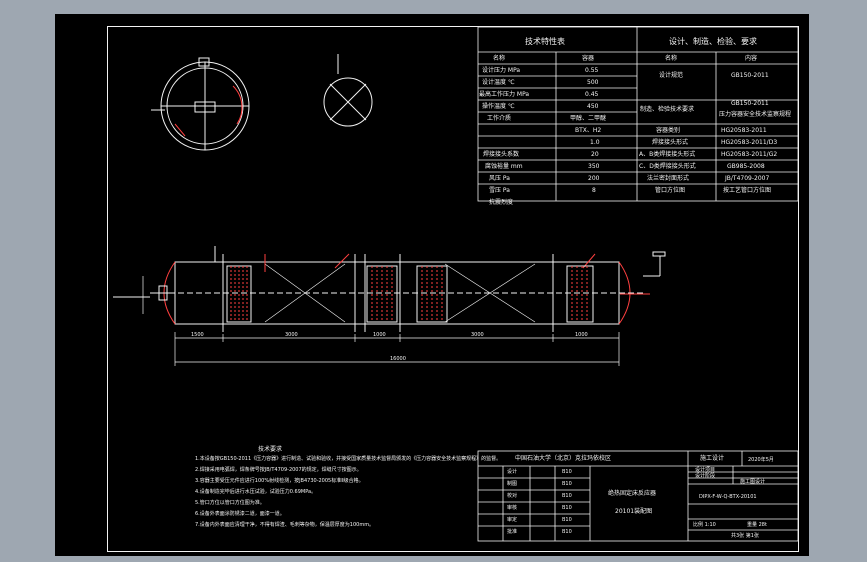 Image resolution: width=867 pixels, height=562 pixels. I want to click on req-row-label: 名称, so click(671, 58).